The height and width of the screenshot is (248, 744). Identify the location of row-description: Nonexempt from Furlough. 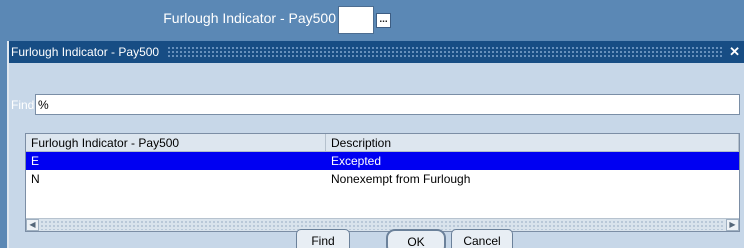
(401, 179).